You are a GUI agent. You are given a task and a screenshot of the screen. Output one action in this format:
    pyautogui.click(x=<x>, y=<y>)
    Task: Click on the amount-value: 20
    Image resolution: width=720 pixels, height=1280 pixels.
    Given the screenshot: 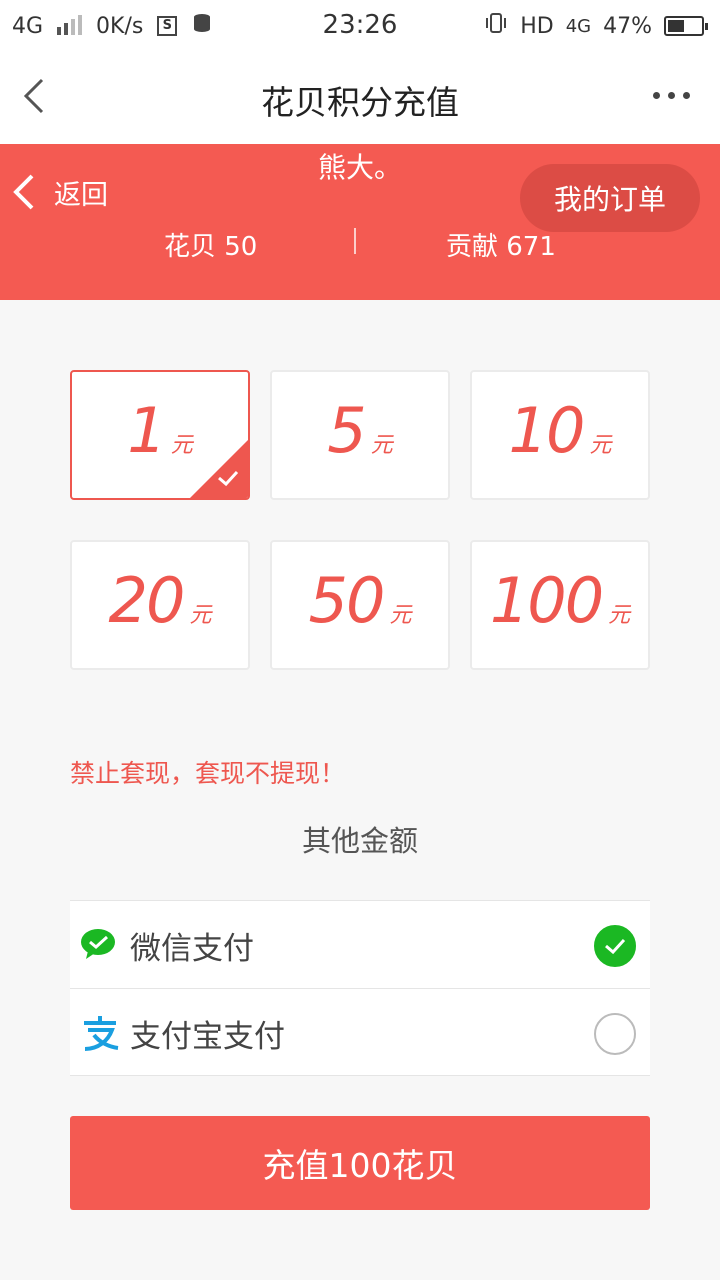 What is the action you would take?
    pyautogui.click(x=147, y=600)
    